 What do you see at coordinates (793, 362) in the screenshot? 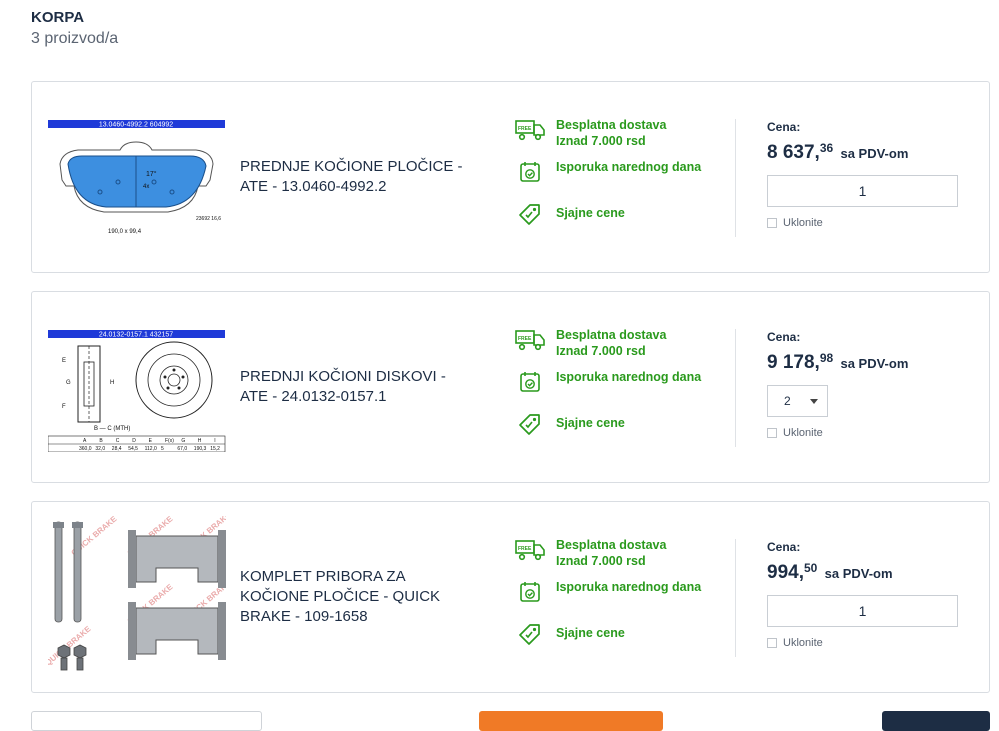
I see `price-main: 9 178,` at bounding box center [793, 362].